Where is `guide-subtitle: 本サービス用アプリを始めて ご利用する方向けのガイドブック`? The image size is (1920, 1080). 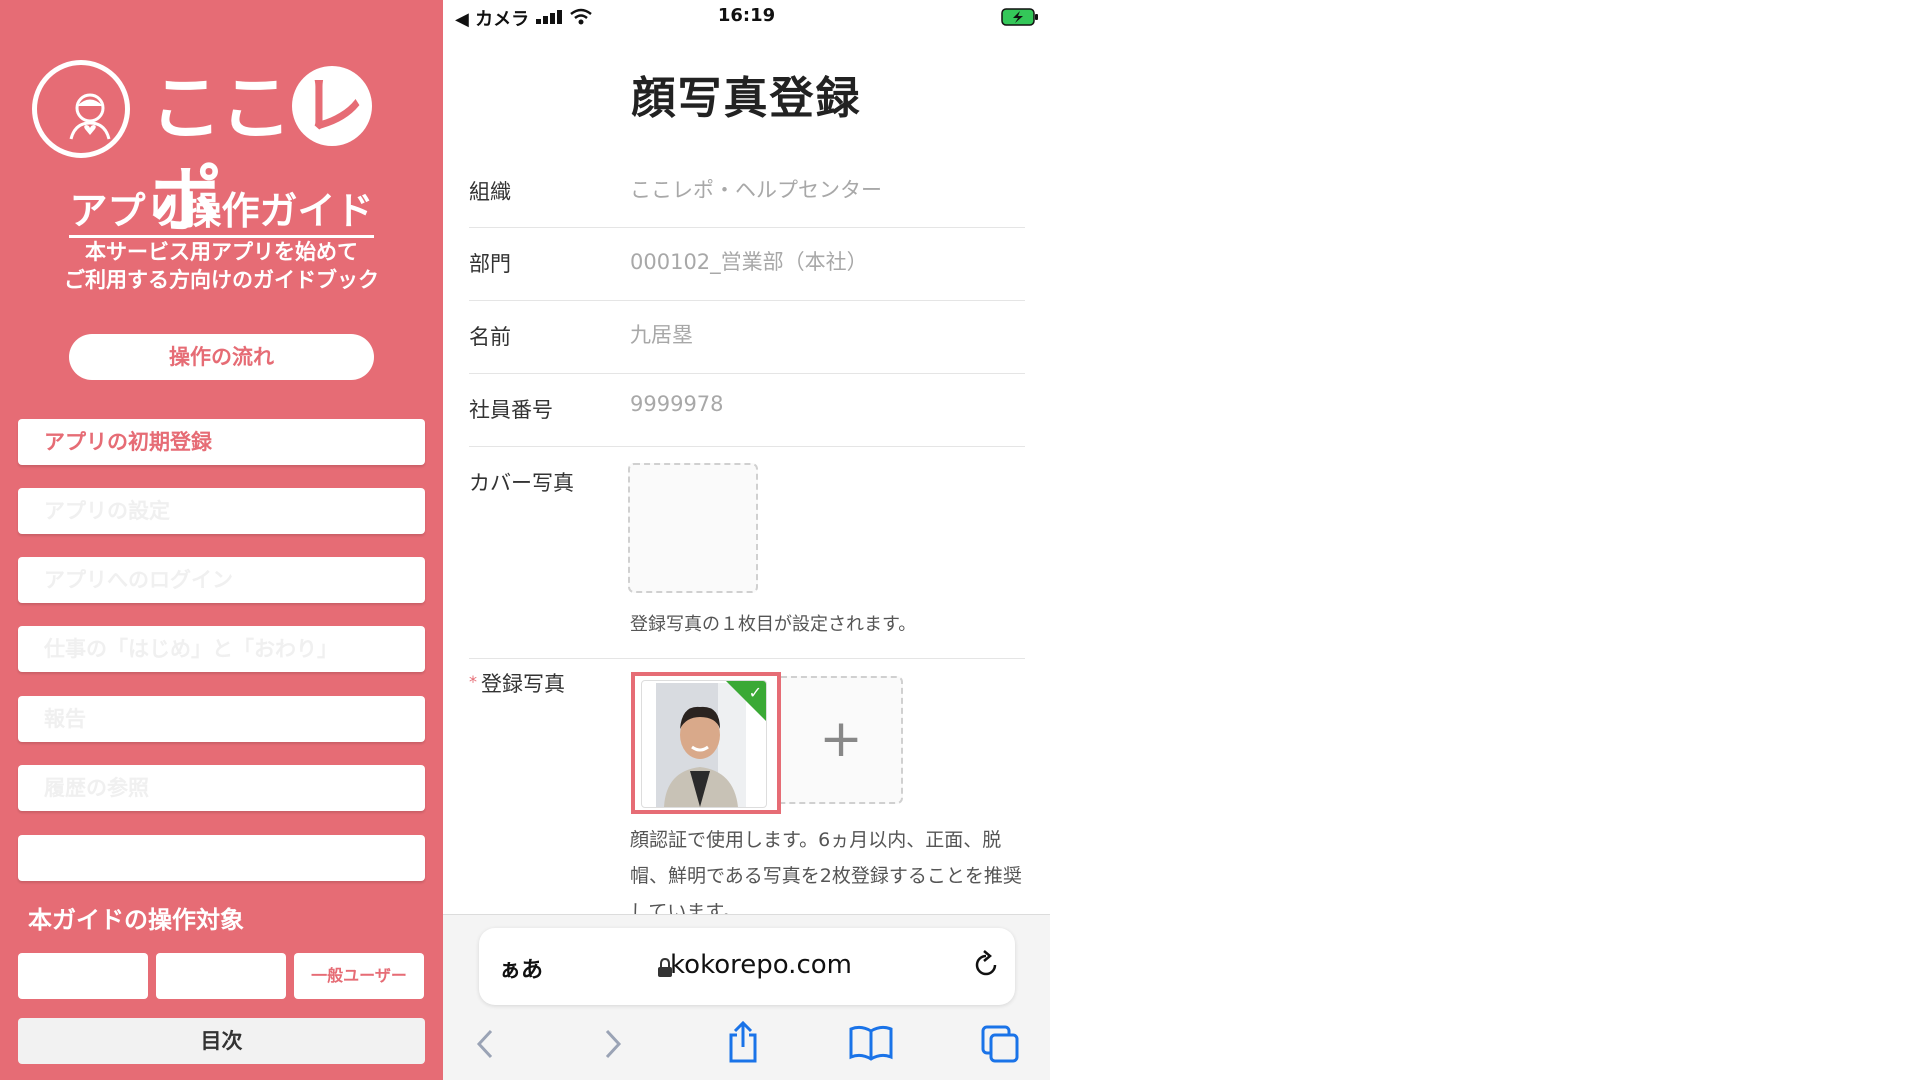 guide-subtitle: 本サービス用アプリを始めて ご利用する方向けのガイドブック is located at coordinates (221, 266).